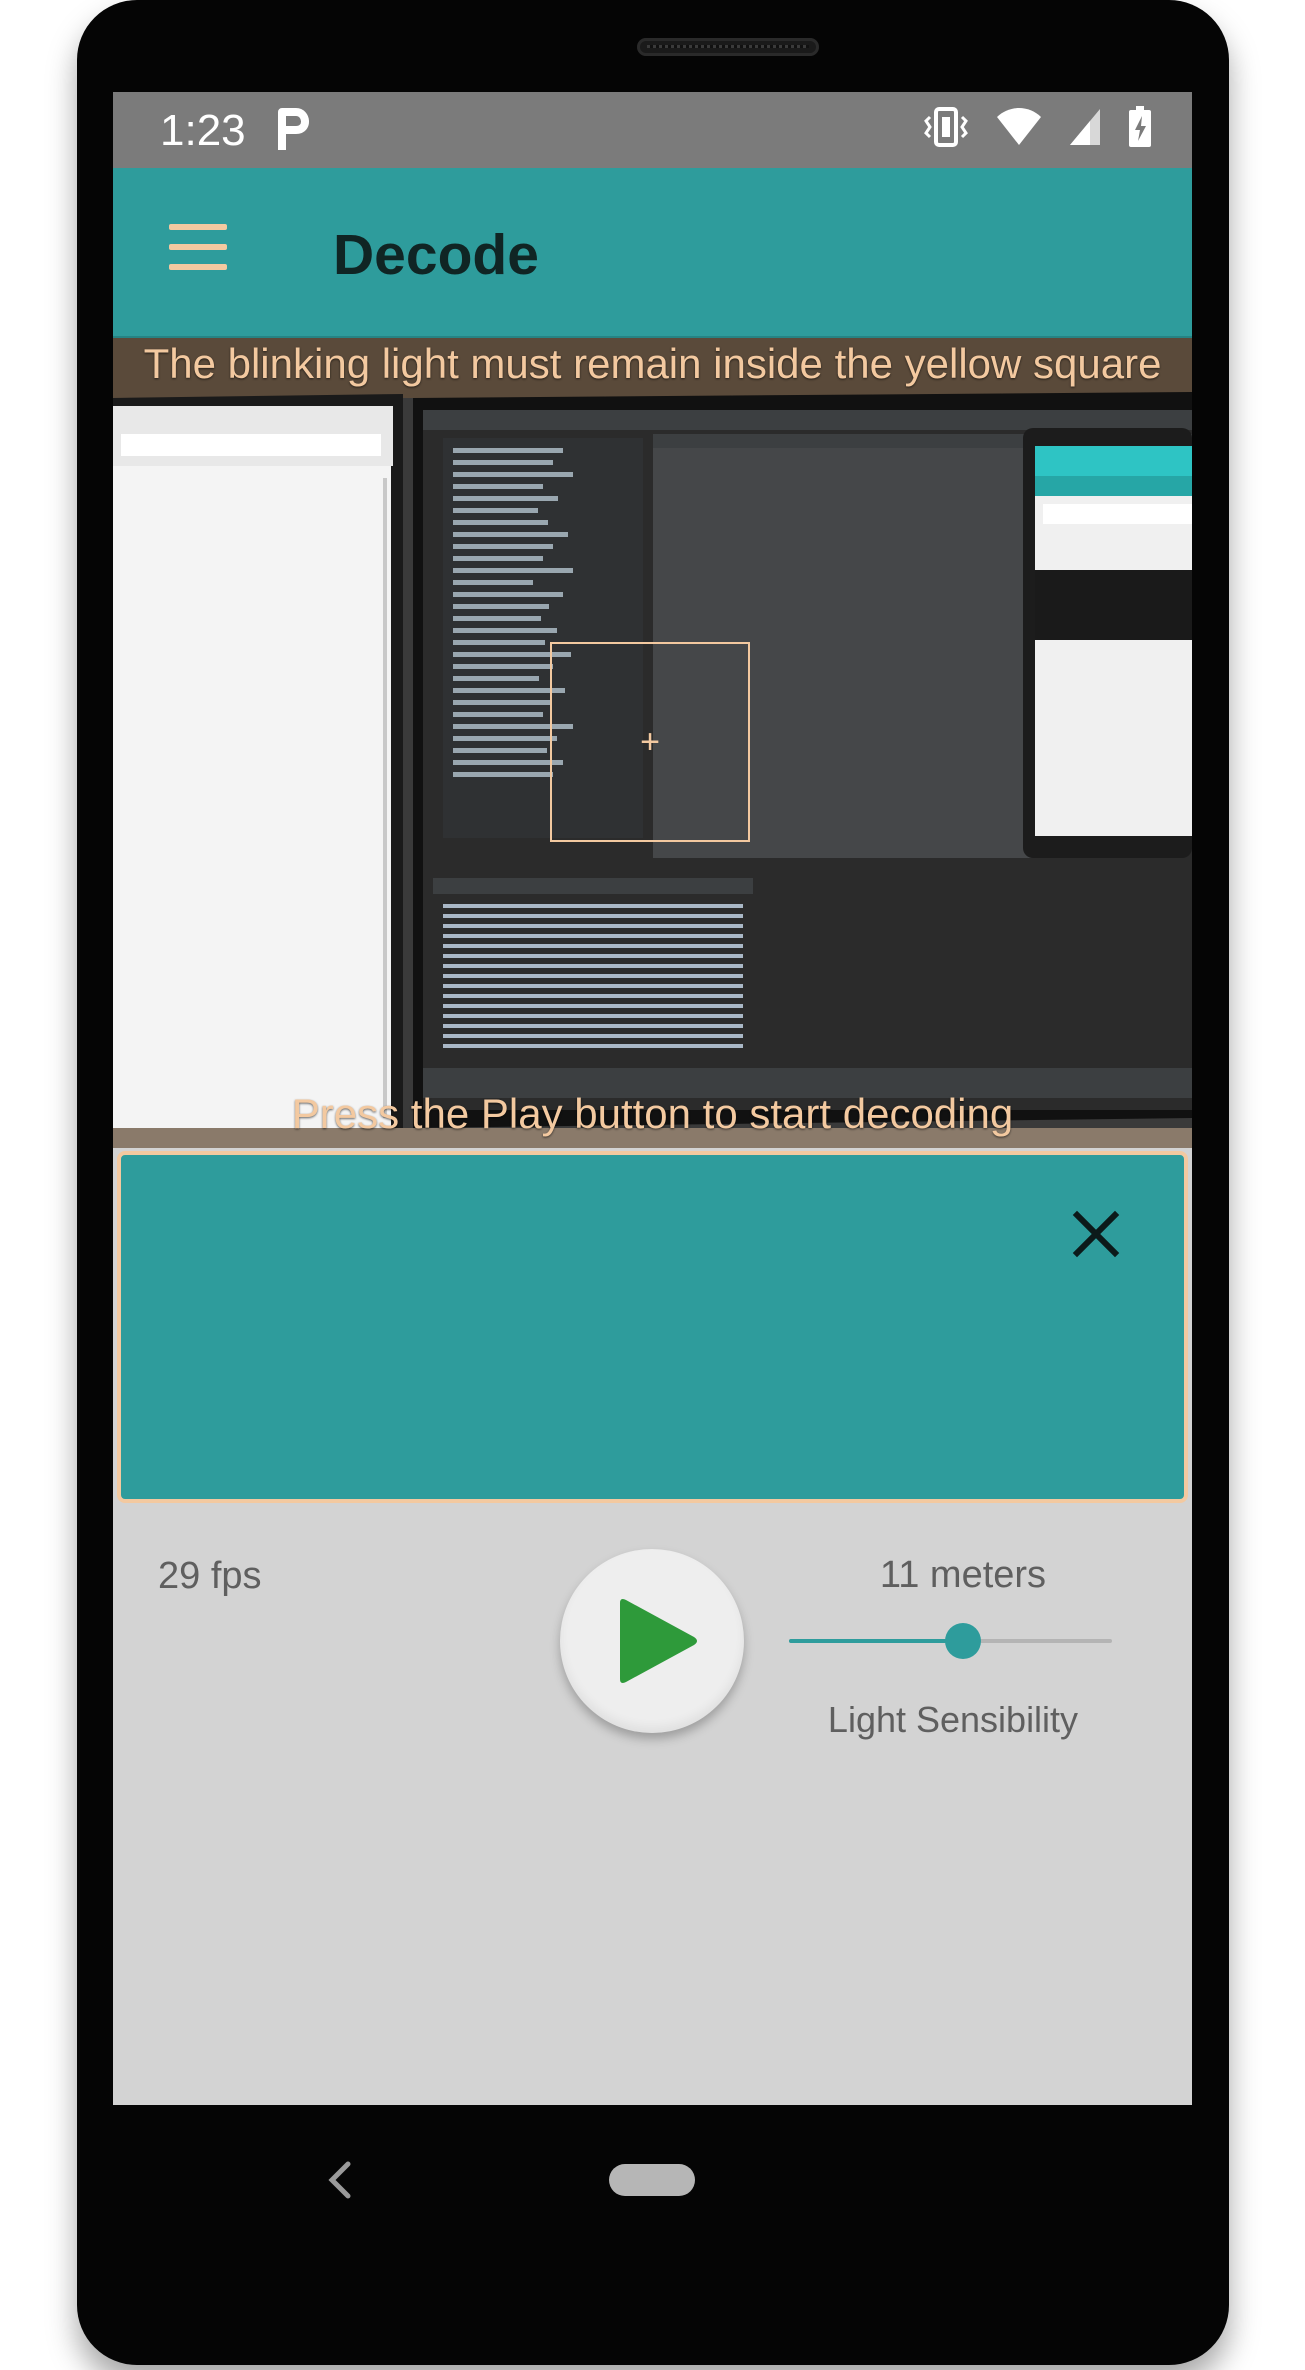  Describe the element at coordinates (203, 130) in the screenshot. I see `status-time: 1:23` at that location.